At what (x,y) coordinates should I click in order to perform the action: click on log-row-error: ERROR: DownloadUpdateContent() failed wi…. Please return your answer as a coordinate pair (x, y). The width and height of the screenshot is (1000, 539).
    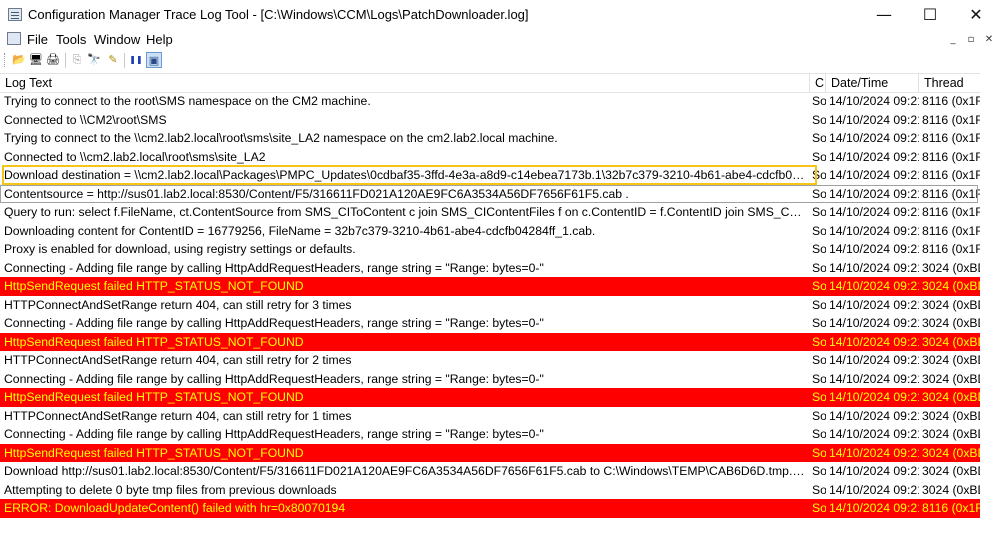
    Looking at the image, I should click on (500, 508).